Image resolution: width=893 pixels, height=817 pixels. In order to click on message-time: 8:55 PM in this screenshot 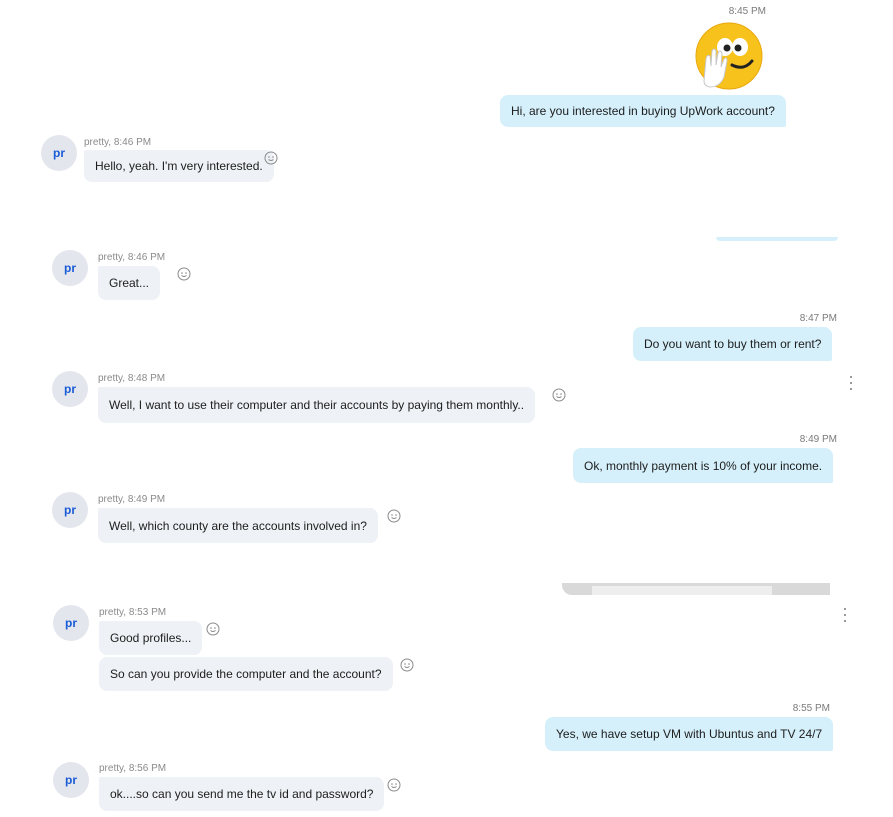, I will do `click(811, 708)`.